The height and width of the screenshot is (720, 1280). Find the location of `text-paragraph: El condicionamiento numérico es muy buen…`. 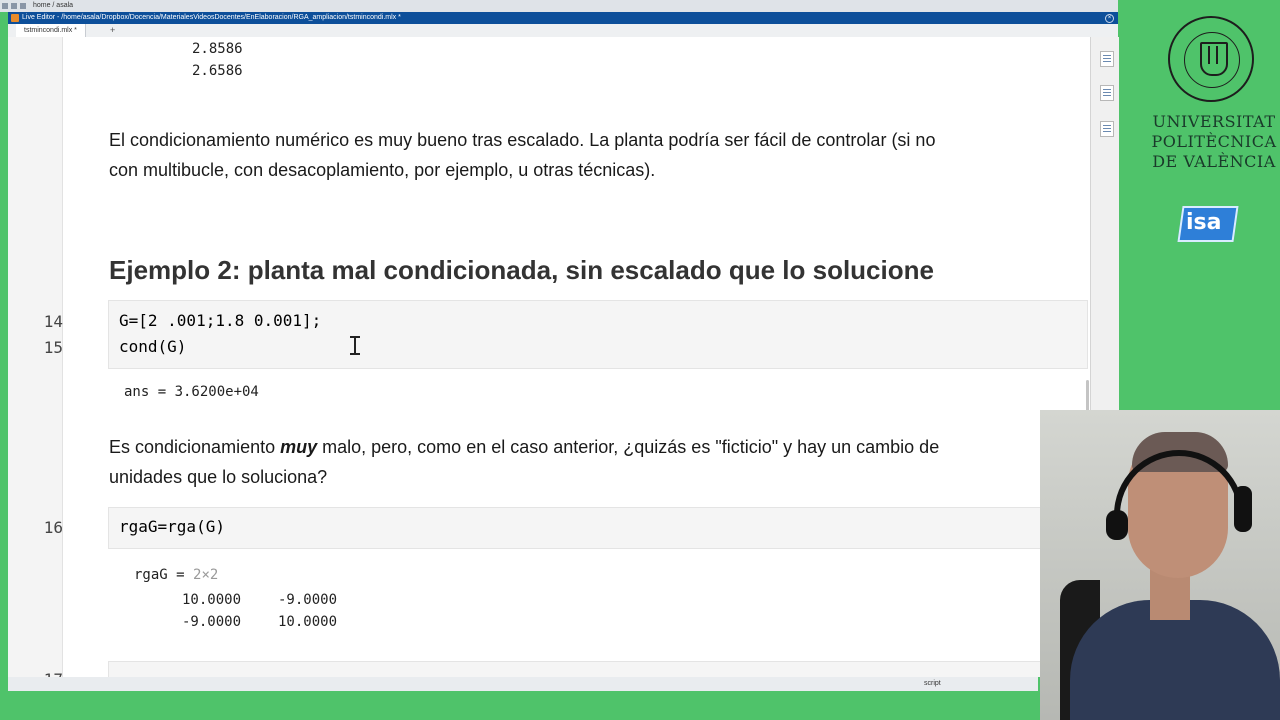

text-paragraph: El condicionamiento numérico es muy buen… is located at coordinates (589, 155).